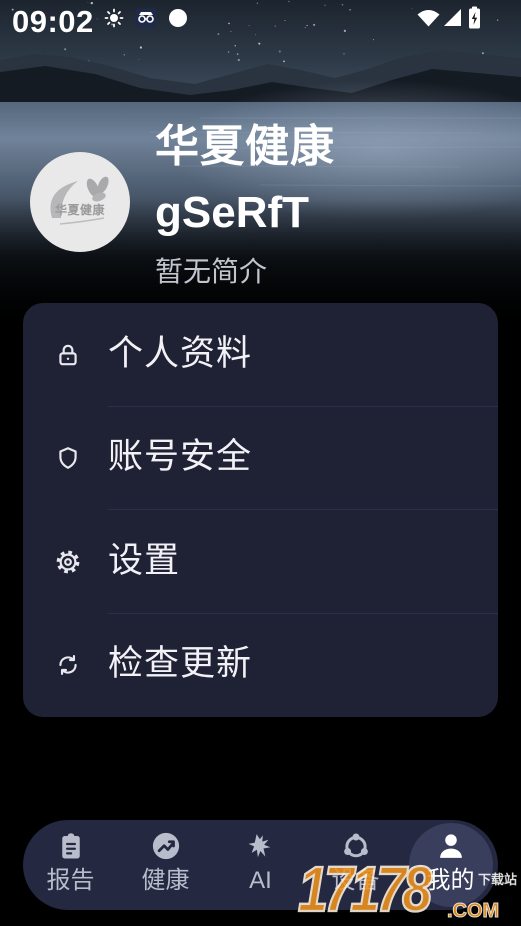 Image resolution: width=521 pixels, height=926 pixels. Describe the element at coordinates (474, 17) in the screenshot. I see `battery-charging-icon` at that location.